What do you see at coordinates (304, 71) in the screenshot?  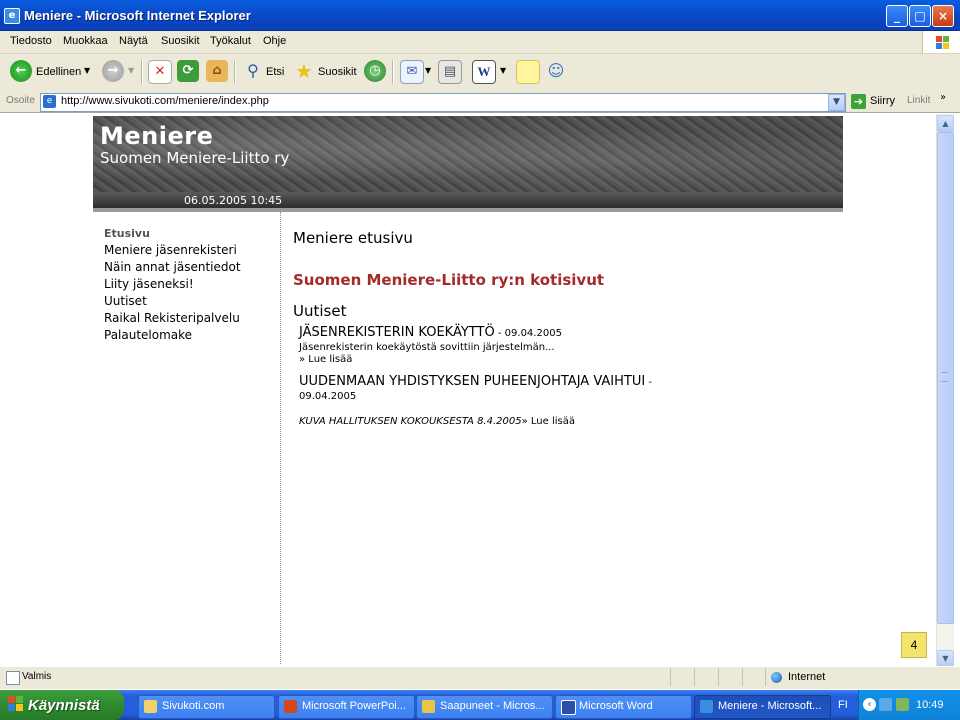 I see `favorites-star-icon: ★` at bounding box center [304, 71].